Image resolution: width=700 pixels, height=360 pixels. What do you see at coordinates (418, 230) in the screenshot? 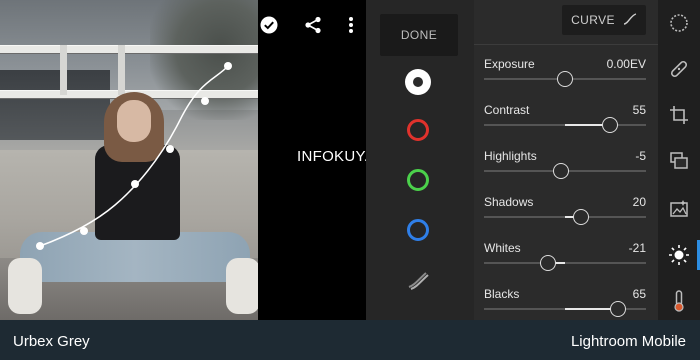
I see `channel-blue-button` at bounding box center [418, 230].